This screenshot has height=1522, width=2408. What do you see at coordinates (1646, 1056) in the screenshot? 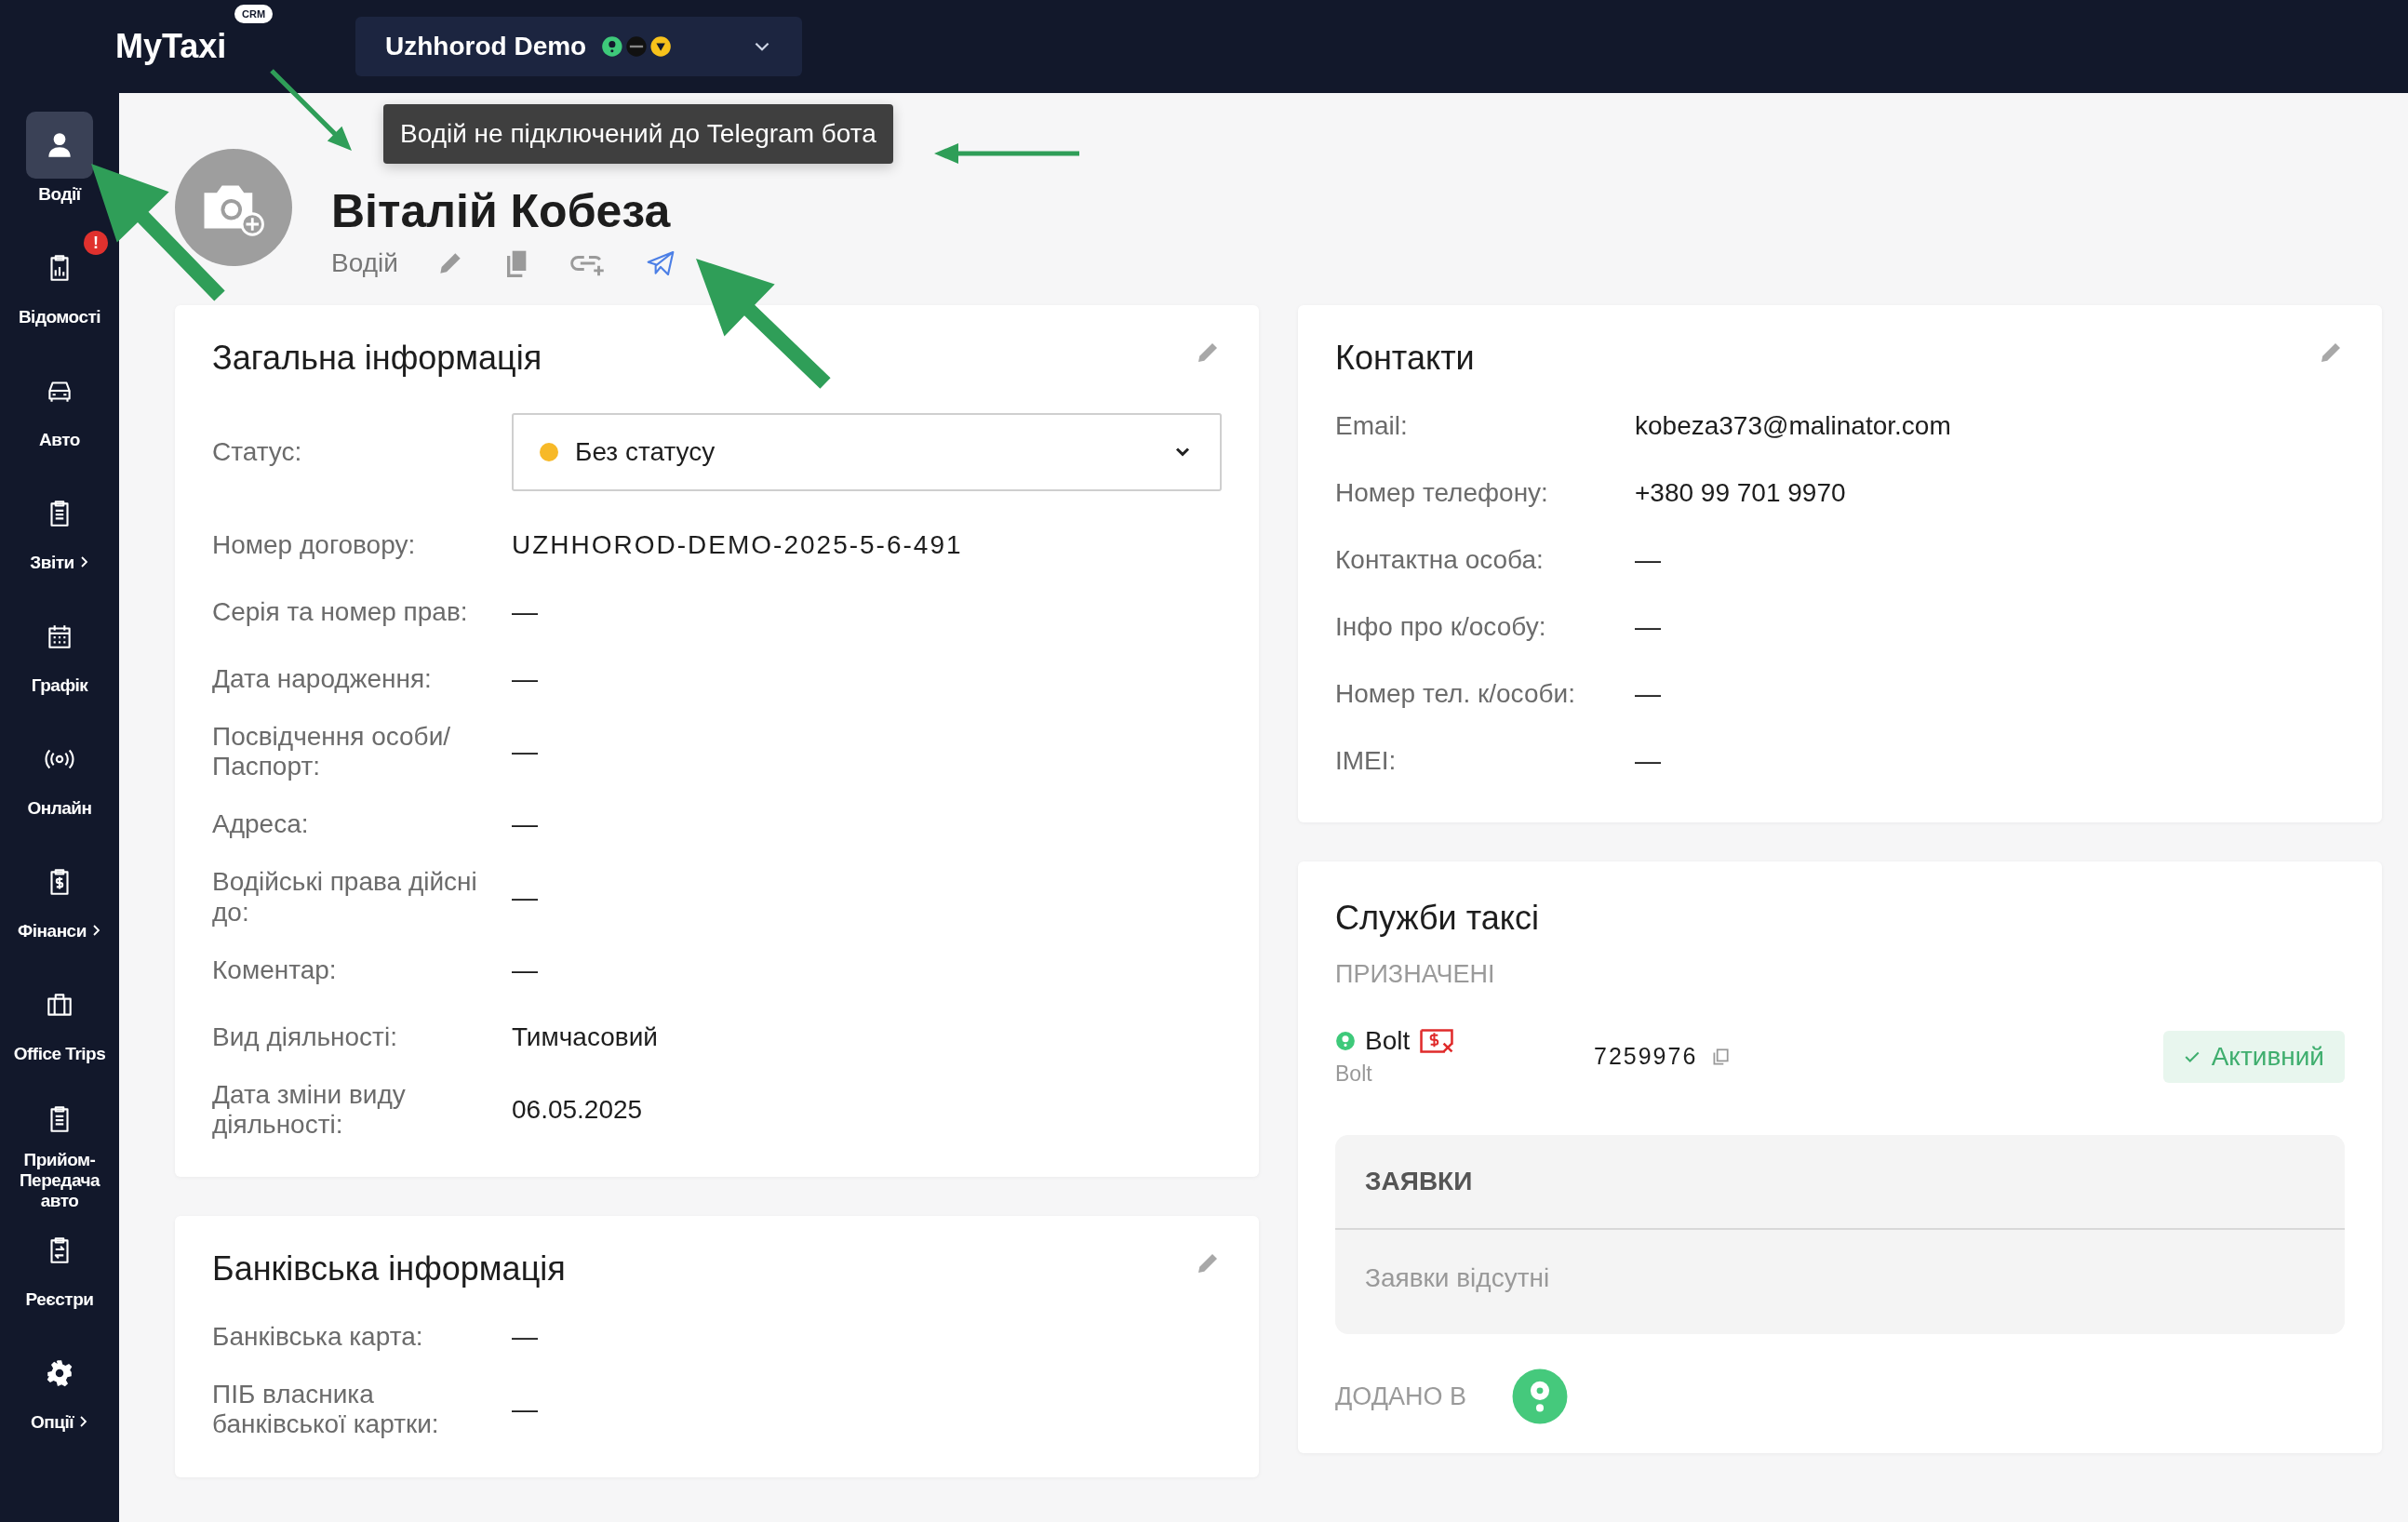
I see `service-id: 7259976` at bounding box center [1646, 1056].